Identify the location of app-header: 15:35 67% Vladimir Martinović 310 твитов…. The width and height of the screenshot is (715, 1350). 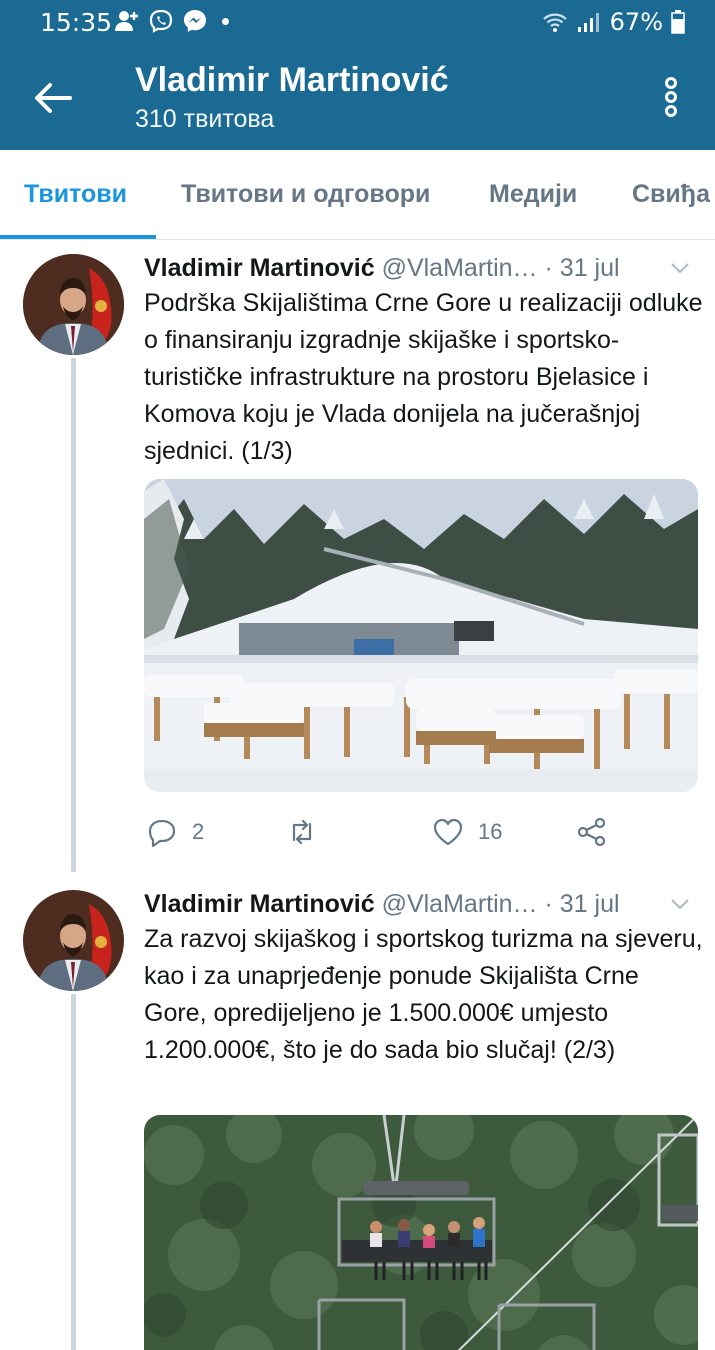
(357, 75).